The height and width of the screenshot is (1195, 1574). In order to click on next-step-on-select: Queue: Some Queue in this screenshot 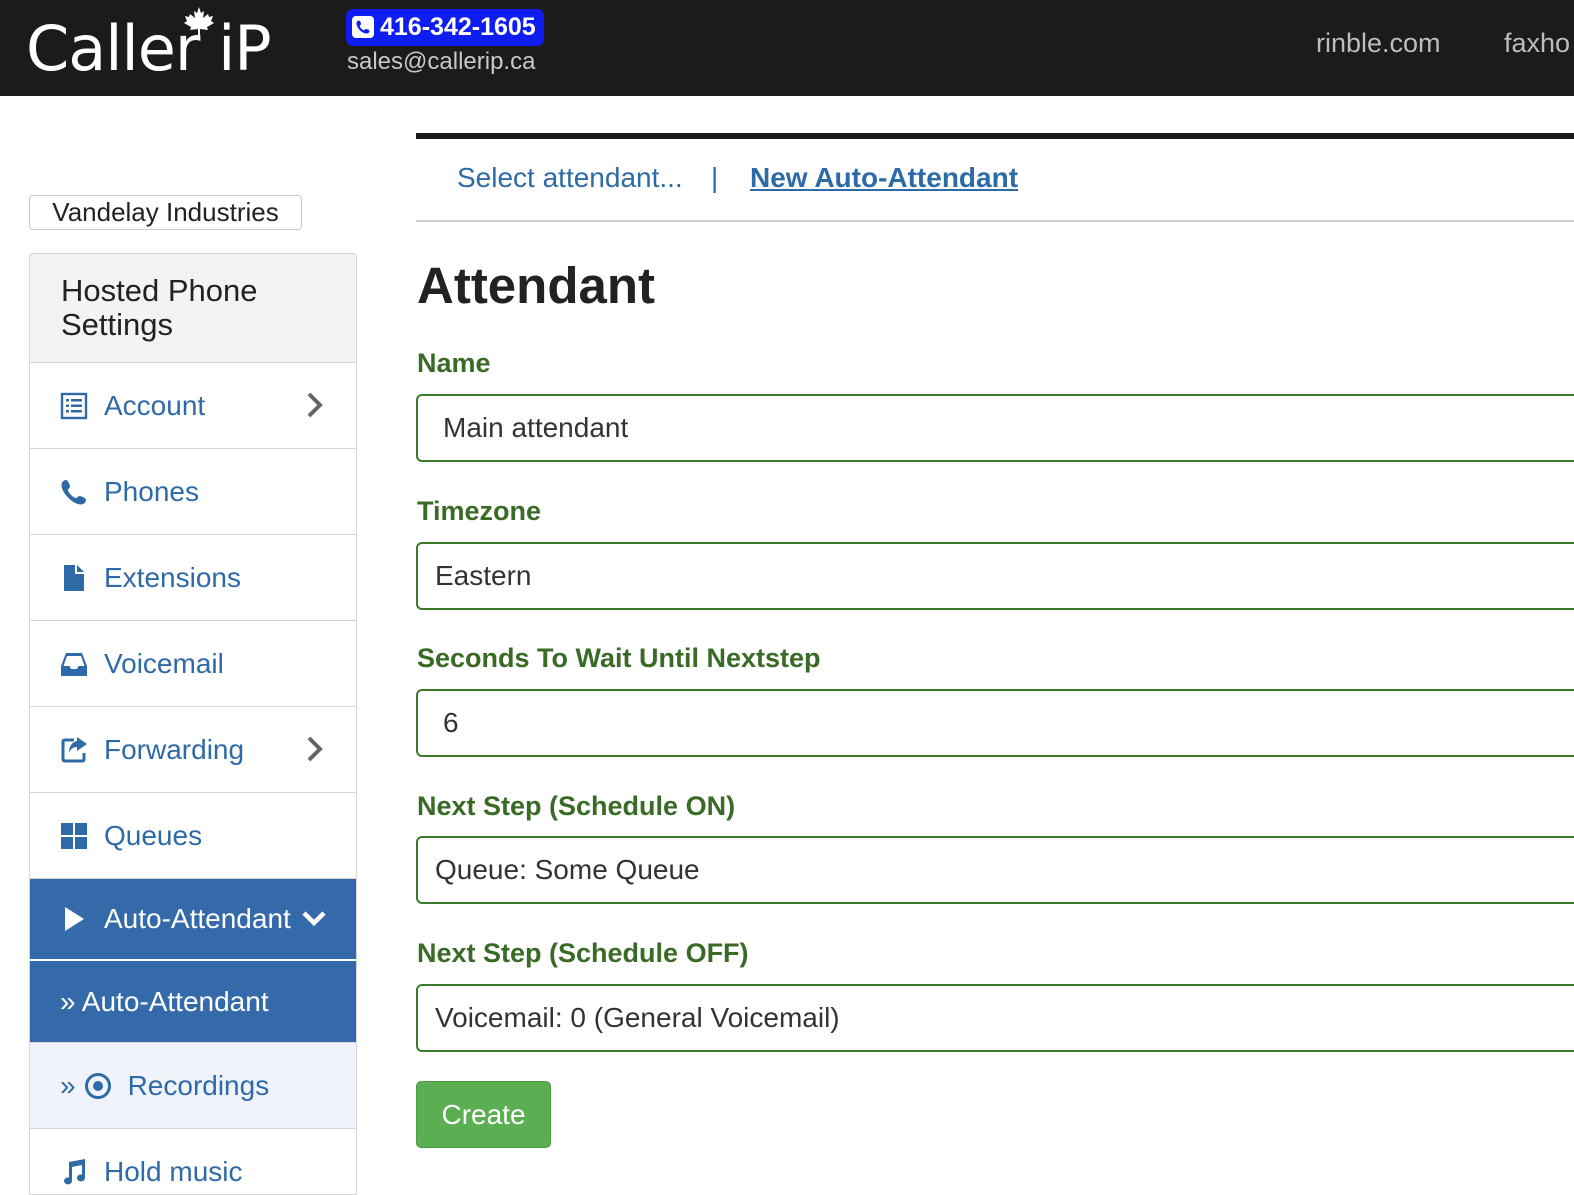, I will do `click(995, 870)`.